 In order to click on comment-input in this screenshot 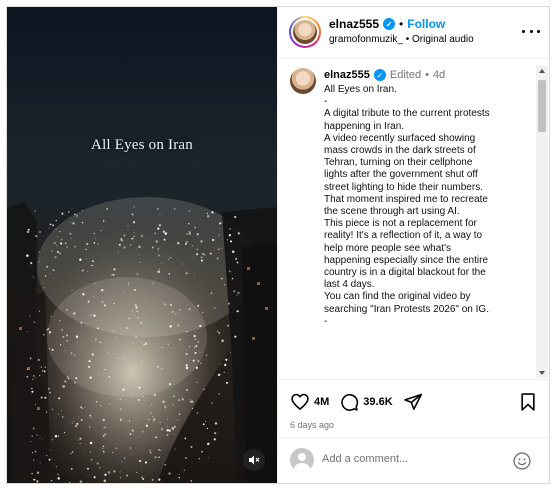, I will do `click(412, 459)`.